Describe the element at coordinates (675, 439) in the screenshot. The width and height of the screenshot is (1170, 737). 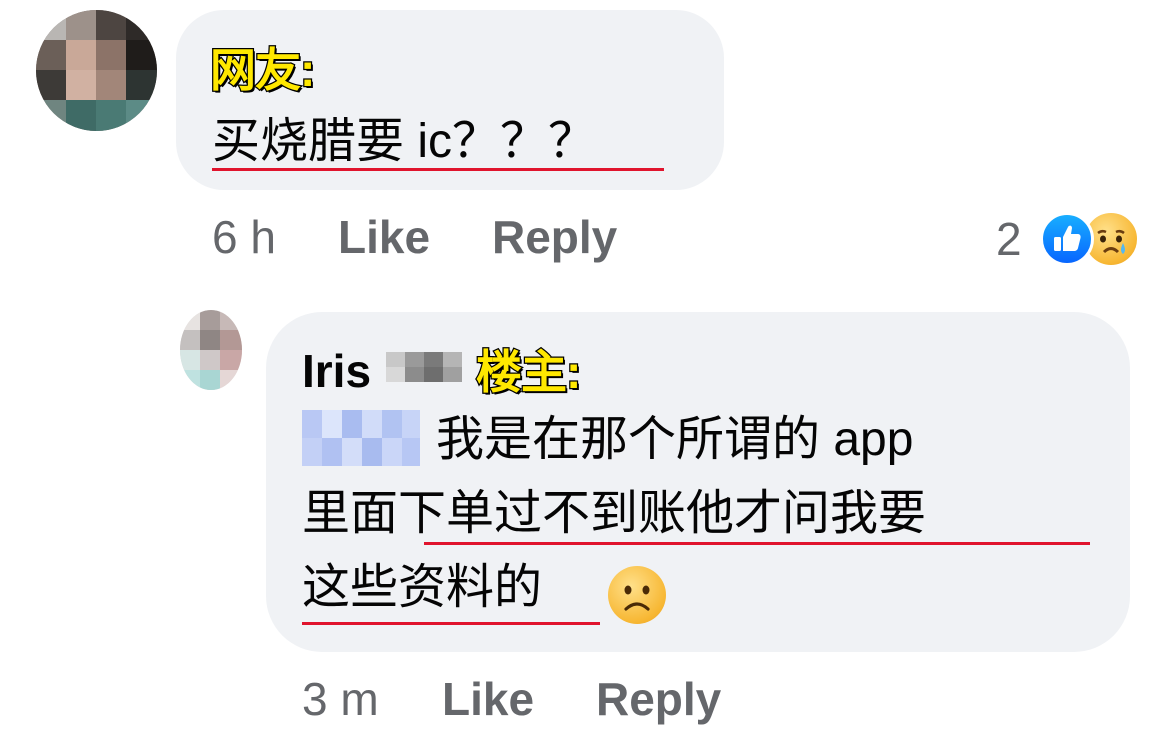
I see `reply-text-line-1: 我是在那个所谓的 app` at that location.